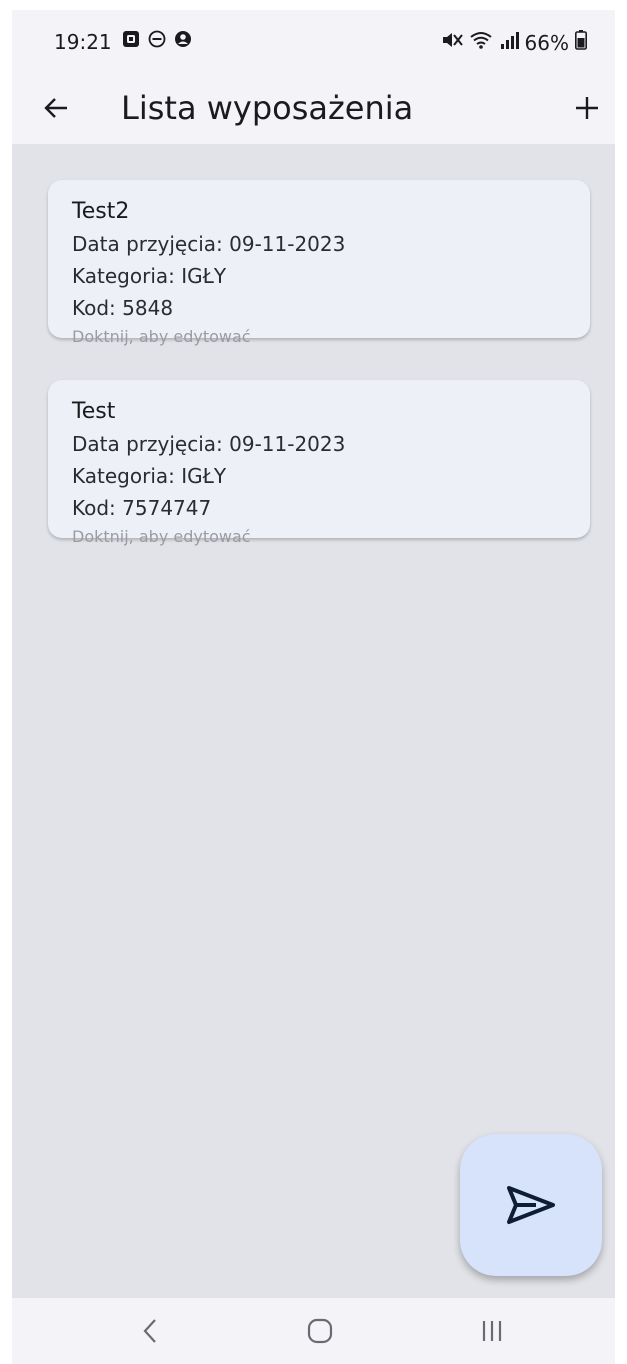  What do you see at coordinates (313, 41) in the screenshot?
I see `status-bar: 19:21 66%` at bounding box center [313, 41].